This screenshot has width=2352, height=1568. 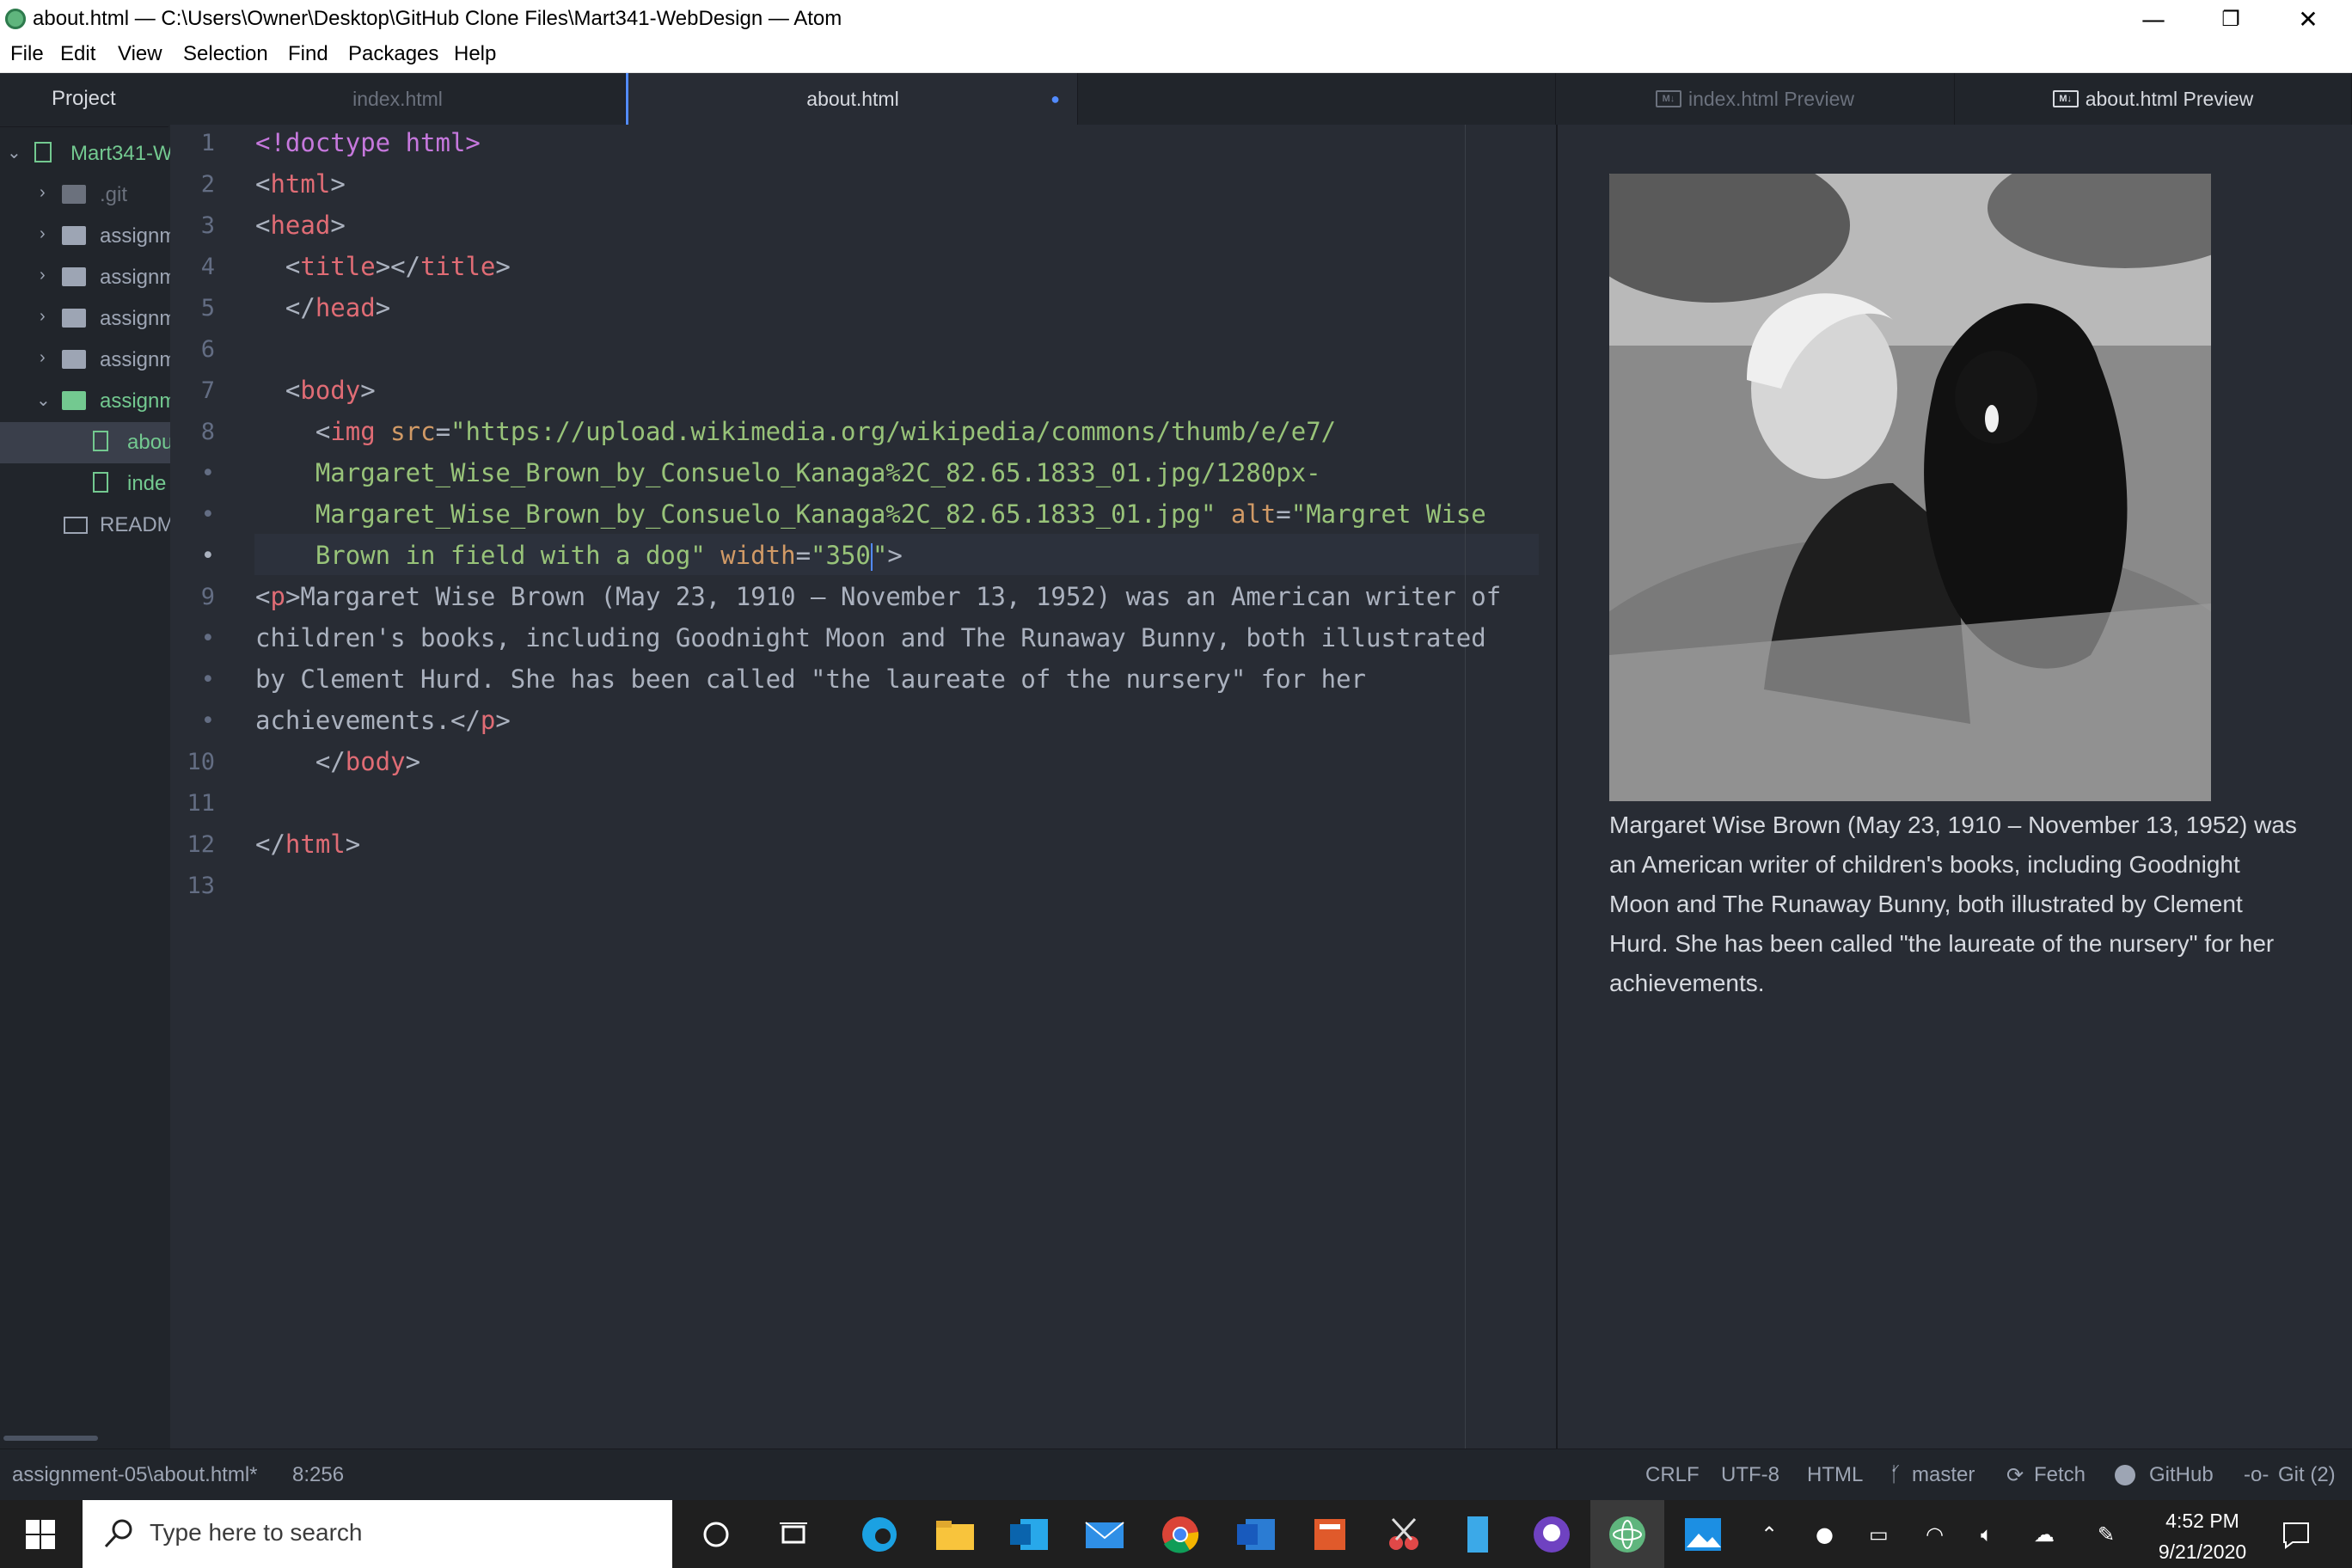 I want to click on menu-edit: Edit, so click(x=77, y=54).